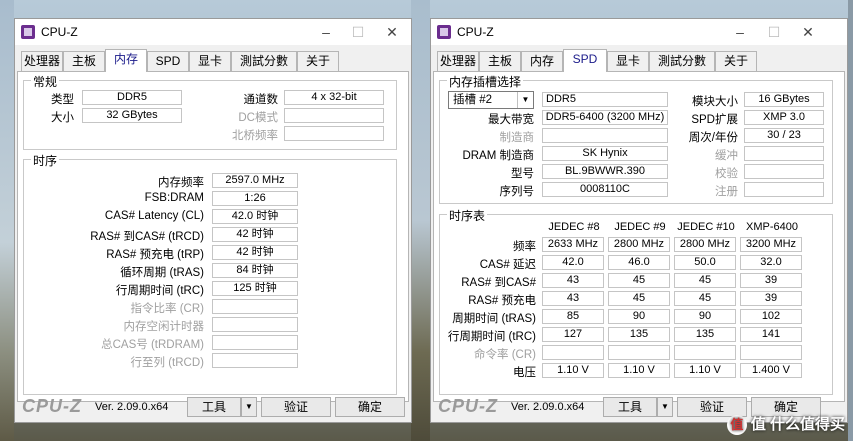  Describe the element at coordinates (715, 102) in the screenshot. I see `module-size-label: 模块大小` at that location.